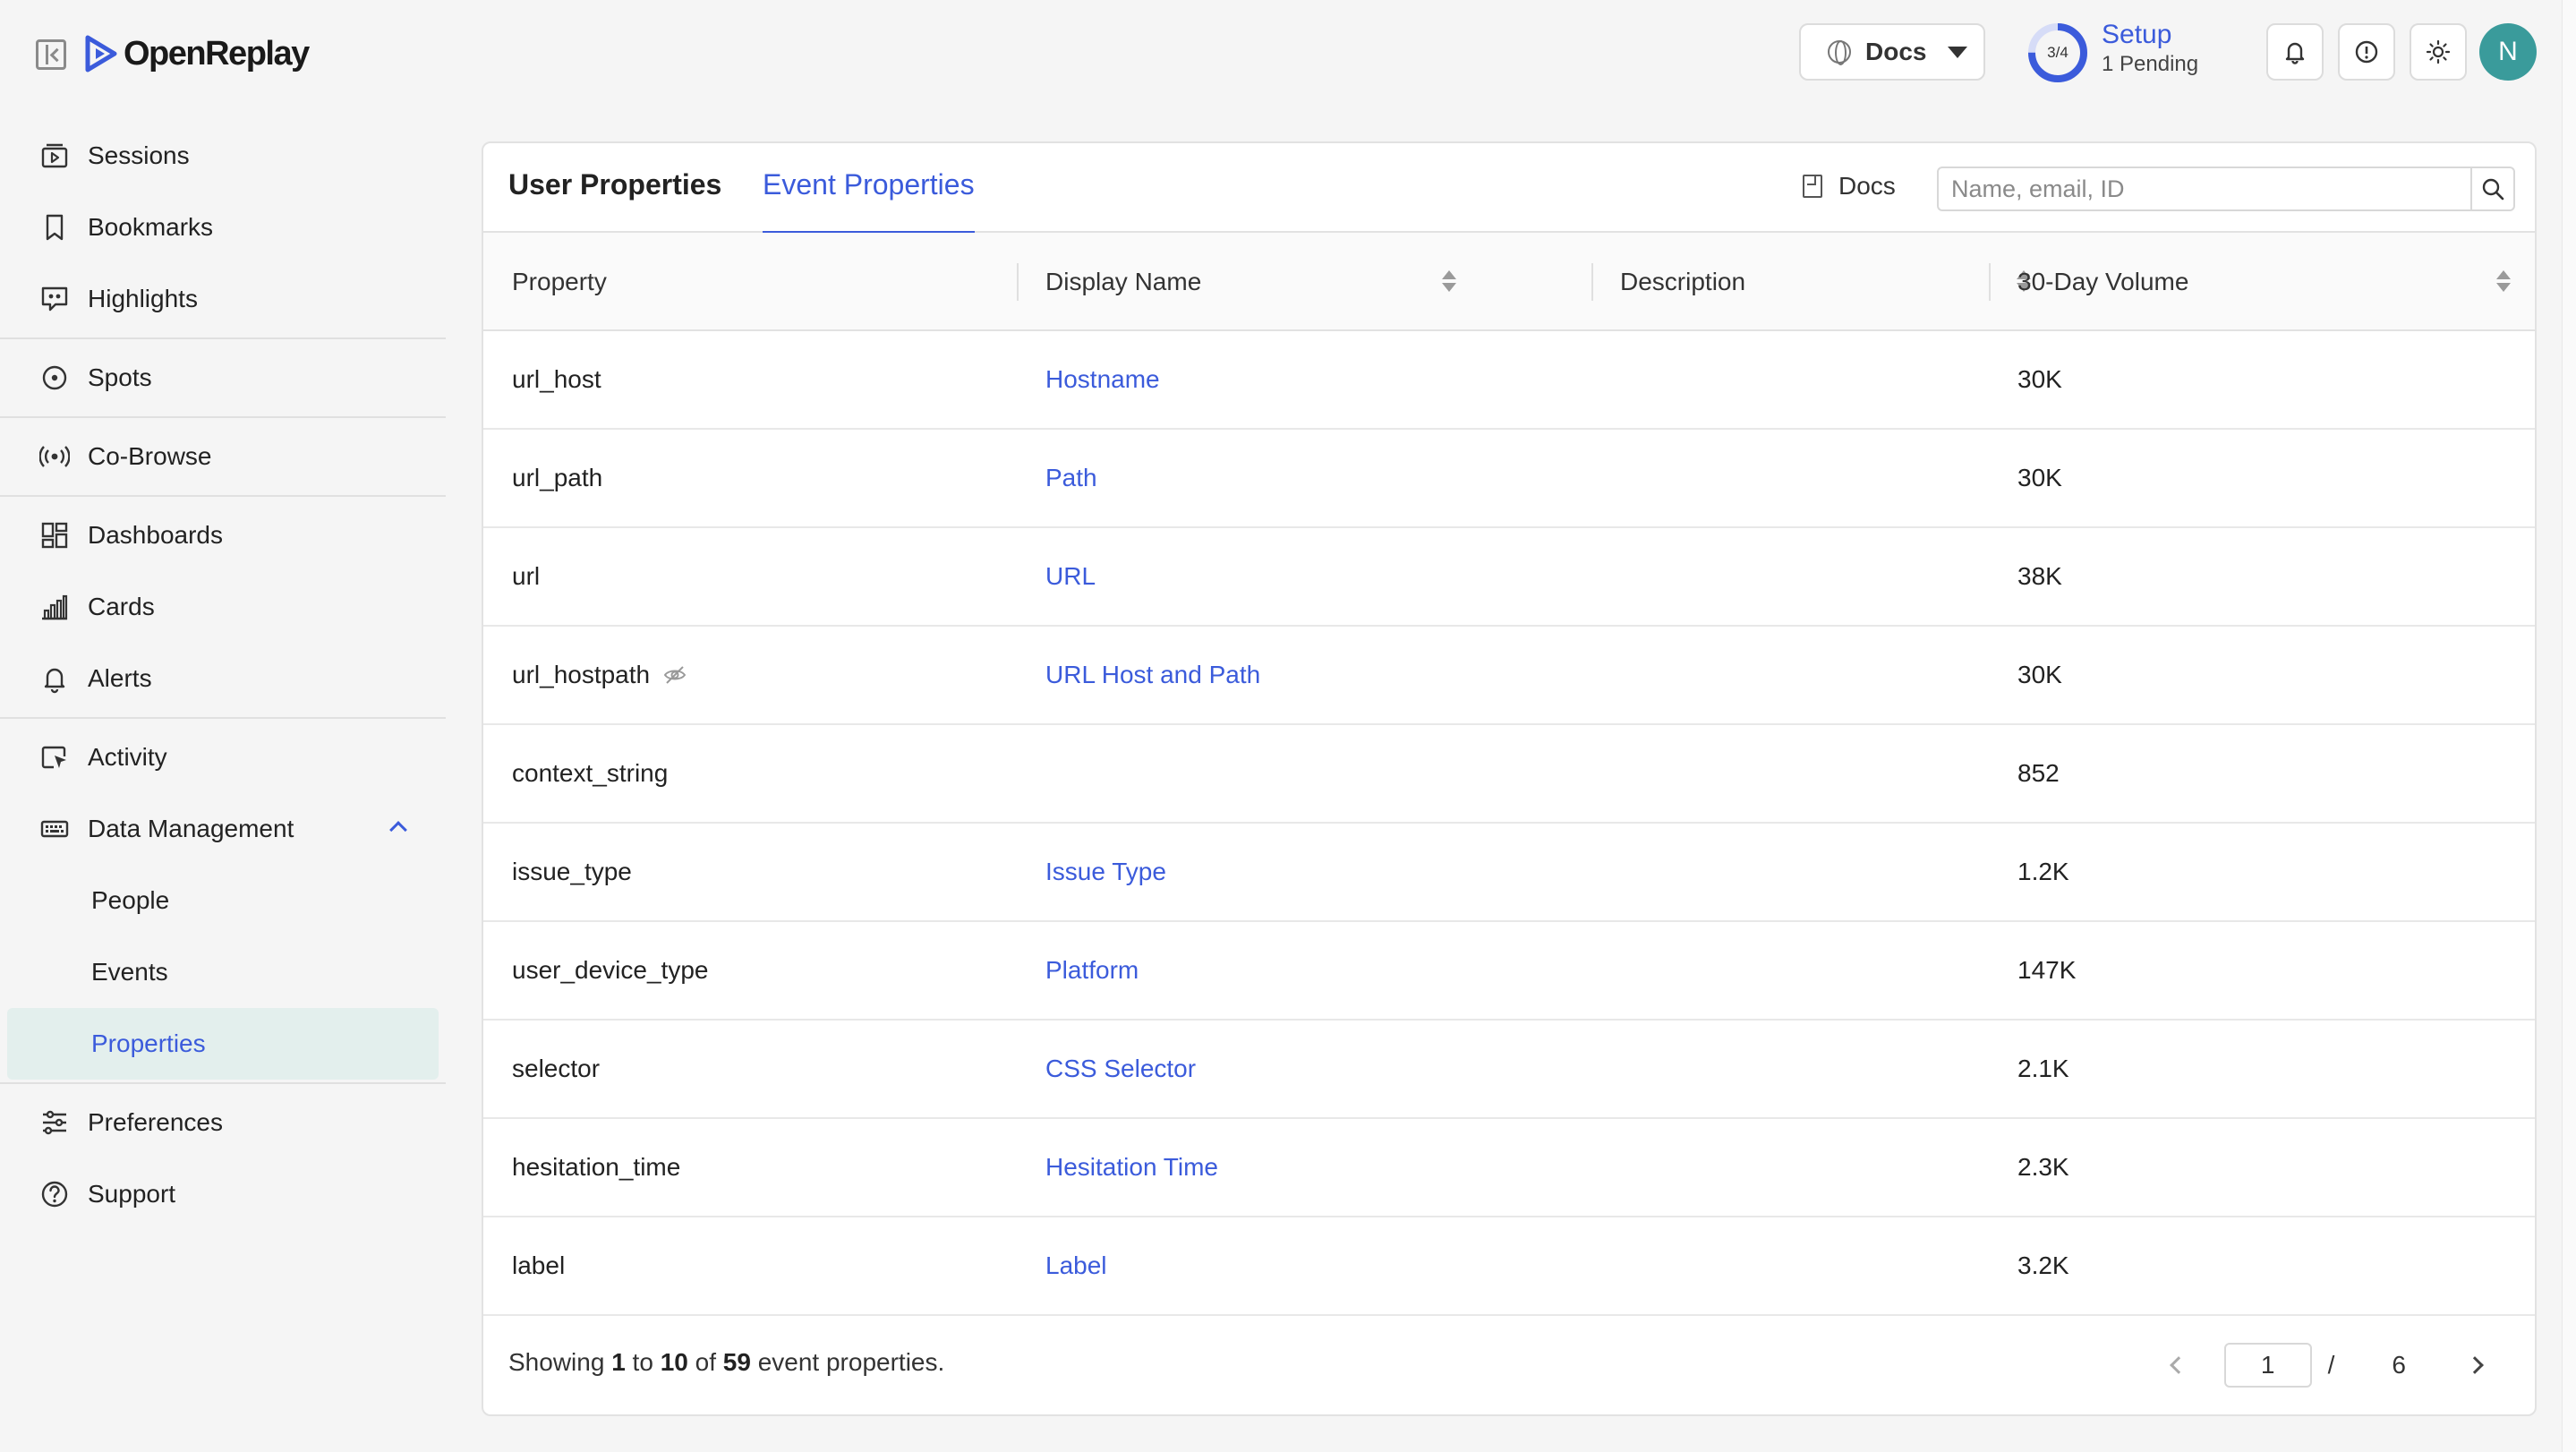 The image size is (2576, 1452). What do you see at coordinates (2204, 188) in the screenshot?
I see `search-input` at bounding box center [2204, 188].